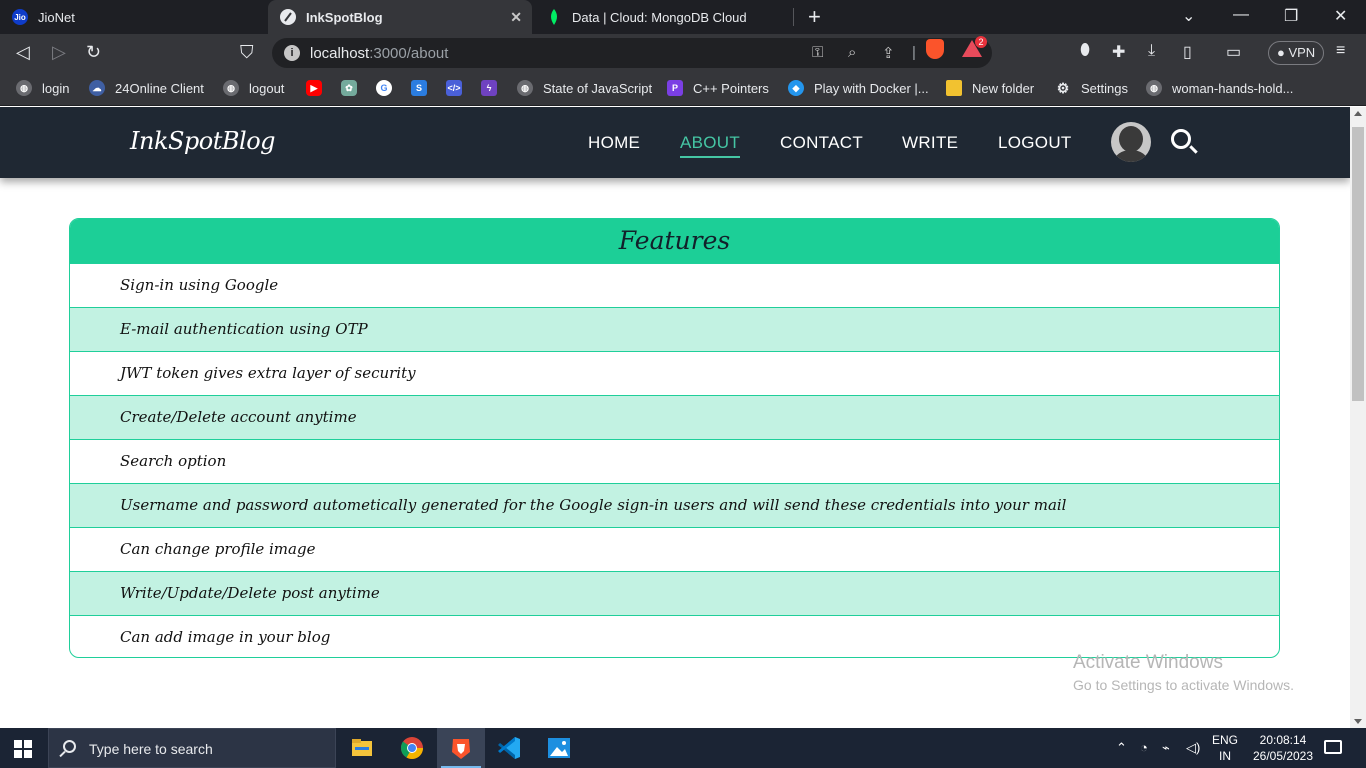  What do you see at coordinates (349, 88) in the screenshot?
I see `chatgpt-icon: ✿` at bounding box center [349, 88].